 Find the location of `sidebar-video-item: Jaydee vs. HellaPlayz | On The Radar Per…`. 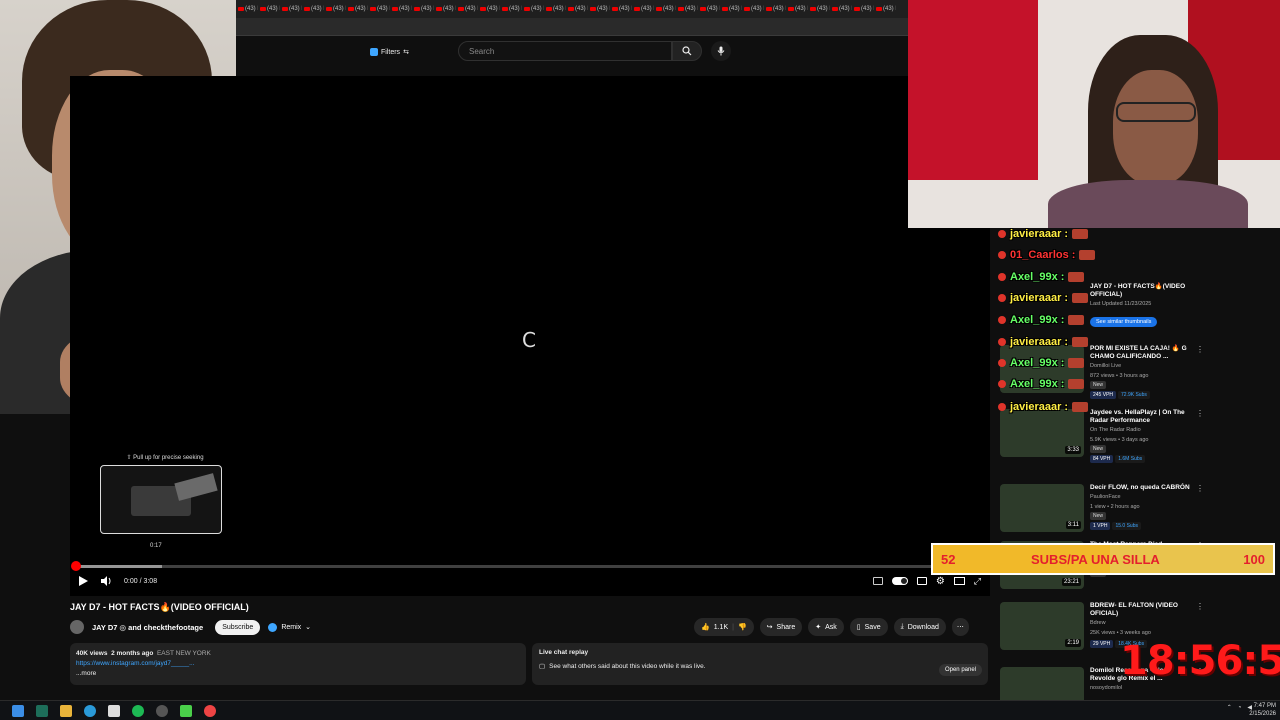

sidebar-video-item: Jaydee vs. HellaPlayz | On The Radar Per… is located at coordinates (1142, 436).